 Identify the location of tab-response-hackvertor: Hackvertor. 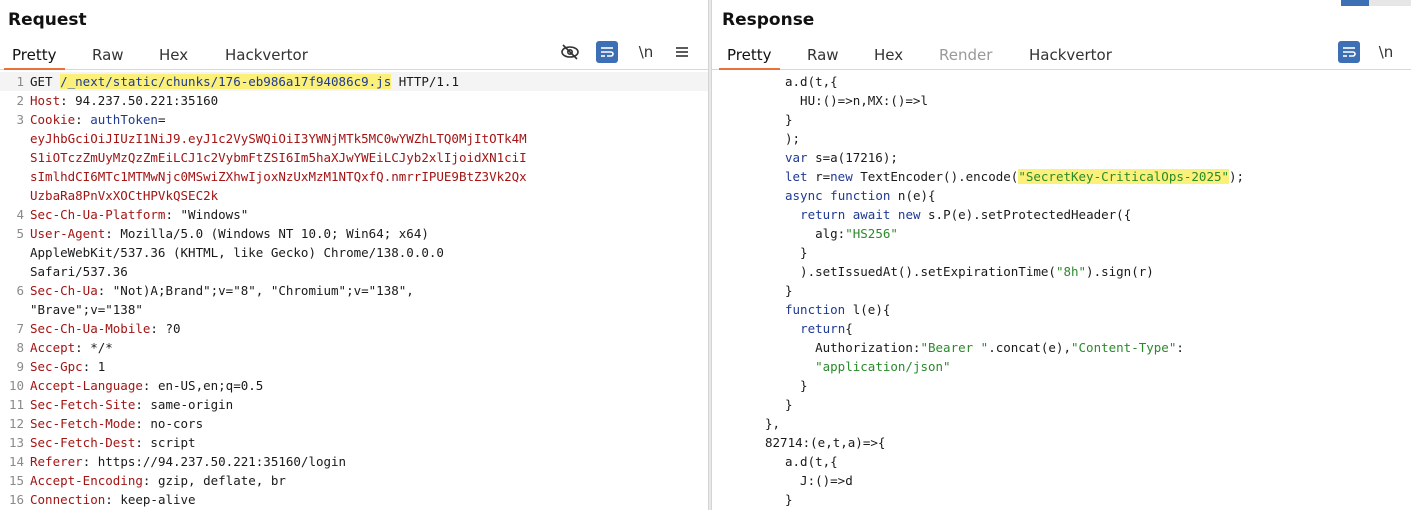
(1070, 55).